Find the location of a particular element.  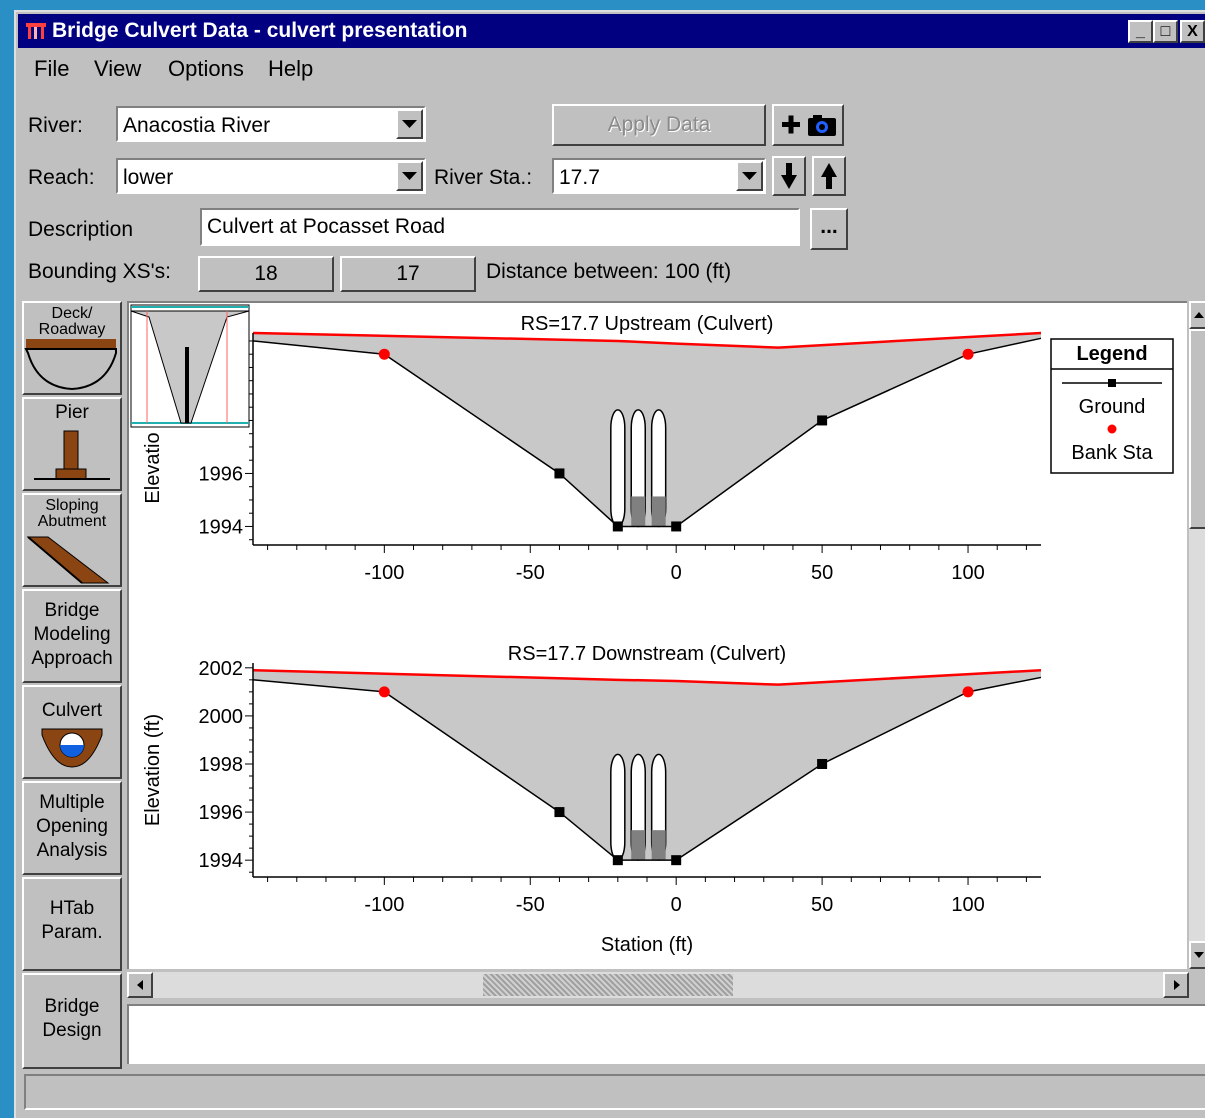

legend-bank-label: Bank Sta is located at coordinates (1112, 453).